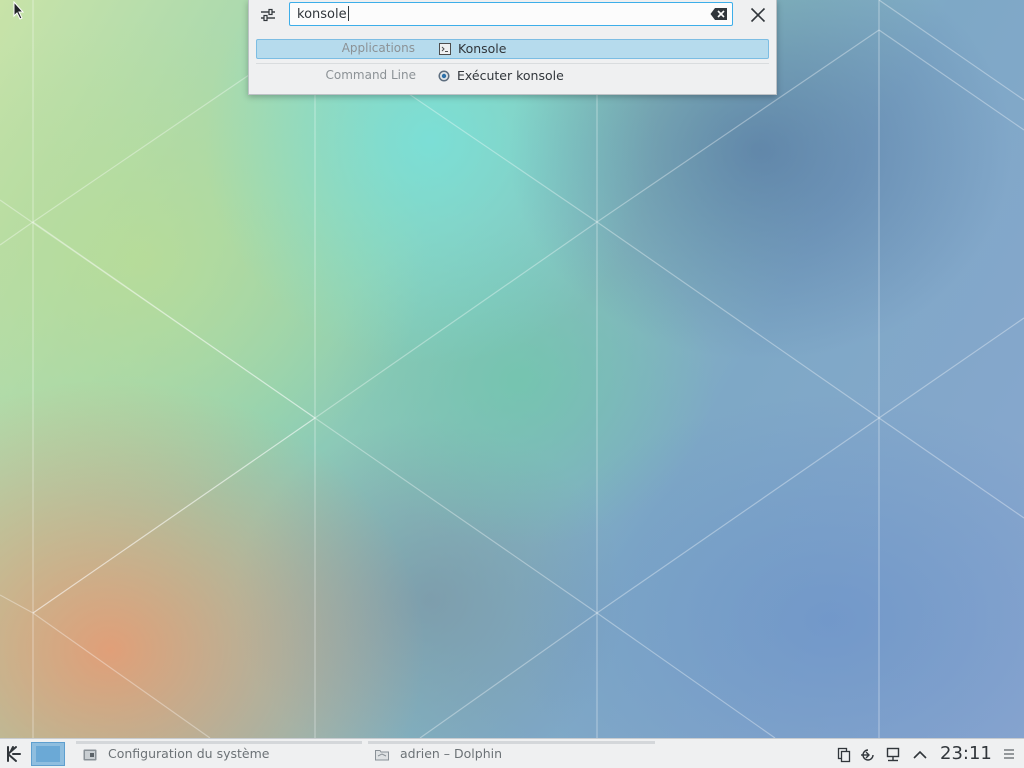 Image resolution: width=1024 pixels, height=768 pixels. I want to click on close-button, so click(758, 15).